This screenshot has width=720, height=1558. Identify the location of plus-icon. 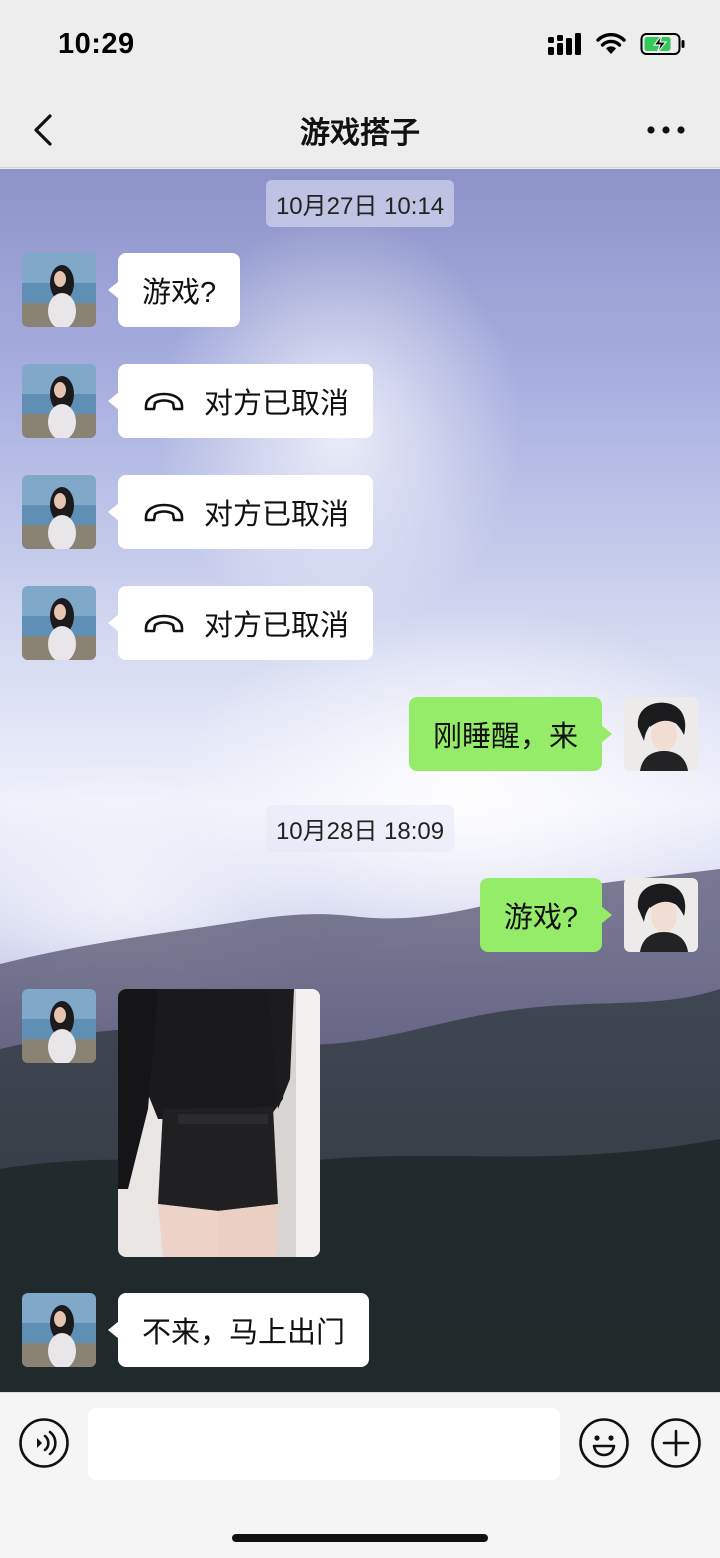
(676, 1443).